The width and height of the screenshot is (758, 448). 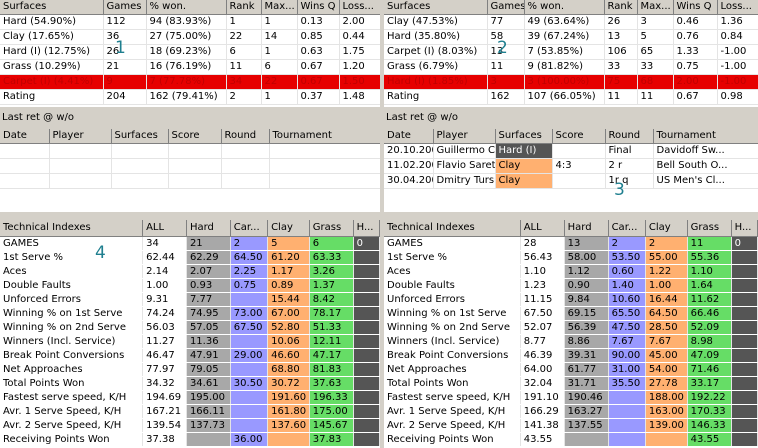 What do you see at coordinates (72, 228) in the screenshot?
I see `tech-column-header-left-0: Technical Indexes` at bounding box center [72, 228].